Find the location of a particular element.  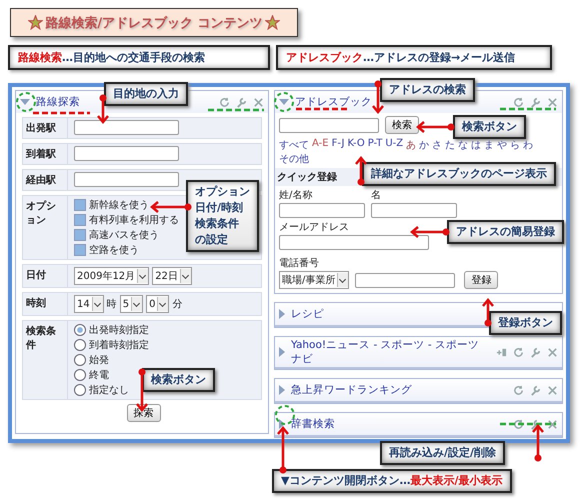

widget-title: 辞書検索 is located at coordinates (313, 424).